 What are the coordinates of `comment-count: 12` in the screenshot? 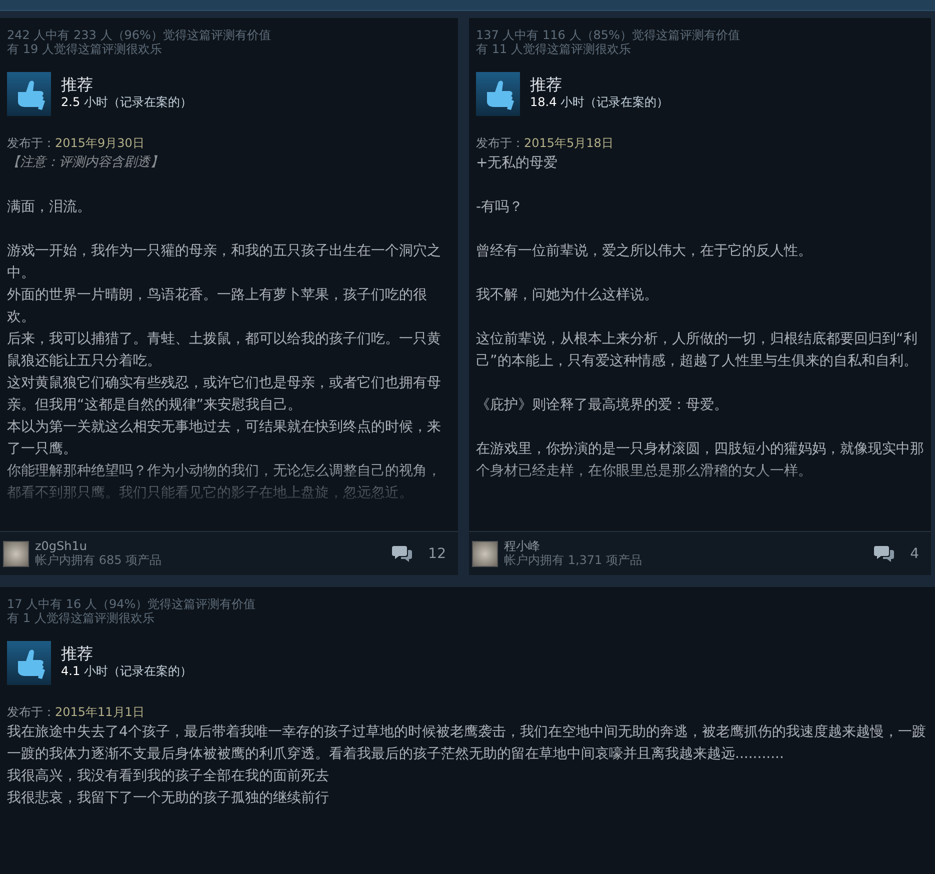 It's located at (437, 554).